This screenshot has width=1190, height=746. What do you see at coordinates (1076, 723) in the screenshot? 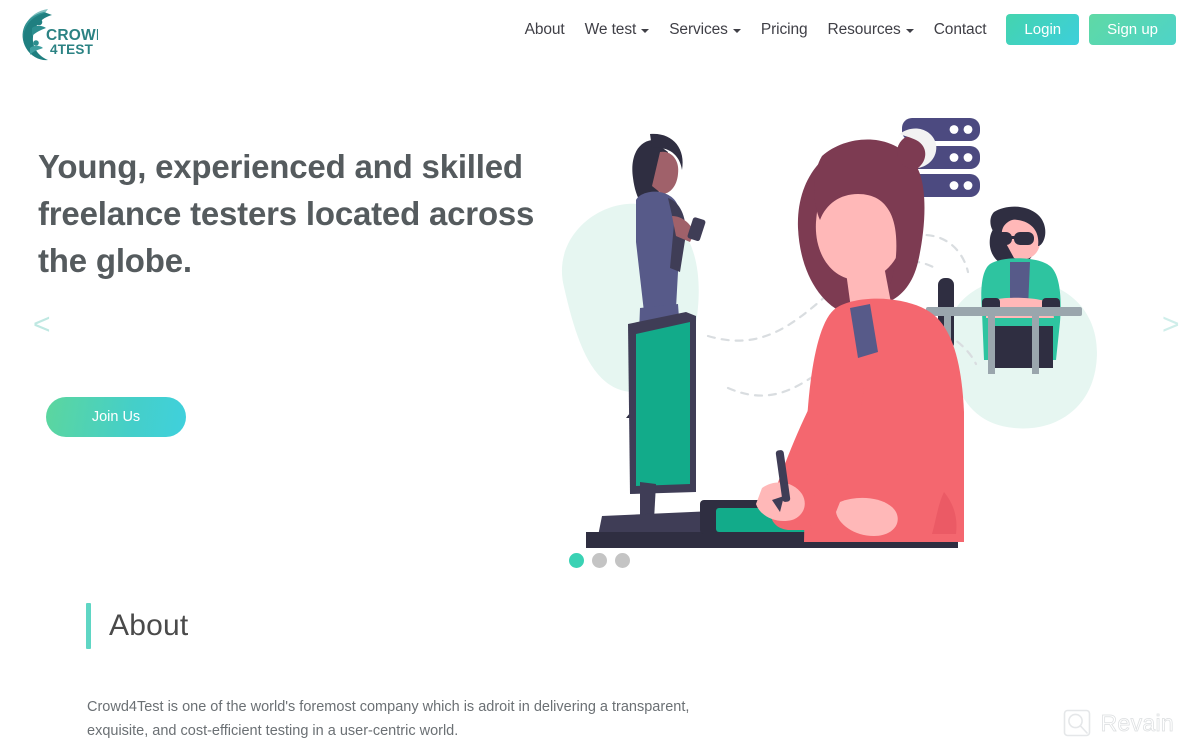
I see `magnifier-icon` at bounding box center [1076, 723].